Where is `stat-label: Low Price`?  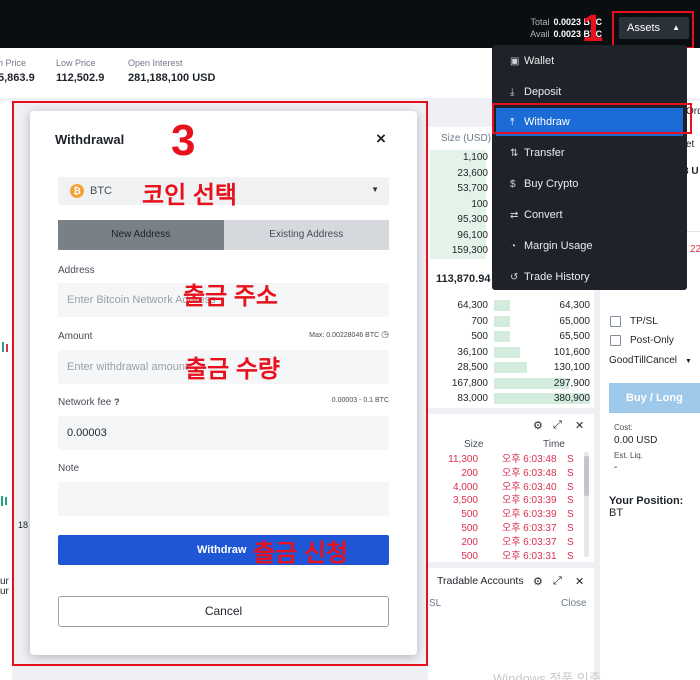 stat-label: Low Price is located at coordinates (76, 63).